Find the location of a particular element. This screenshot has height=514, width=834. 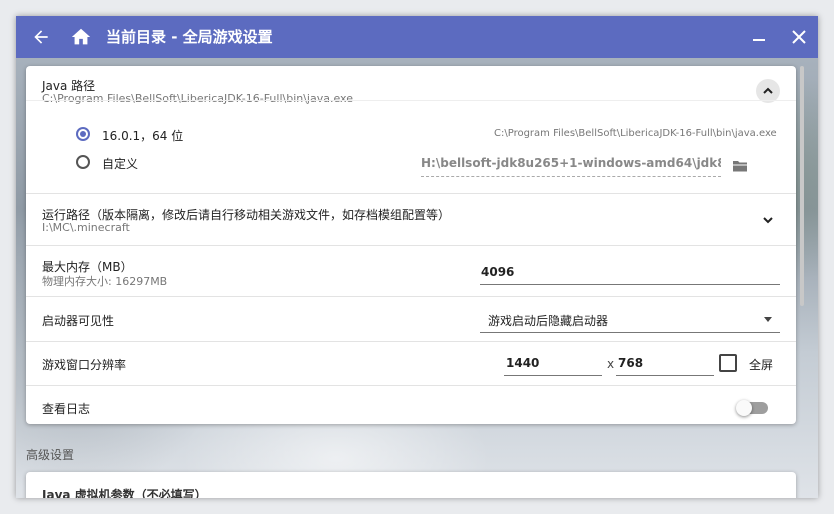

home-icon is located at coordinates (81, 37).